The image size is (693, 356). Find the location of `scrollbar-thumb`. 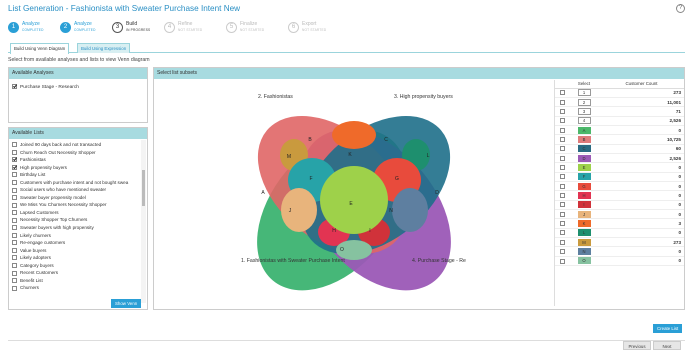

scrollbar-thumb is located at coordinates (143, 188).